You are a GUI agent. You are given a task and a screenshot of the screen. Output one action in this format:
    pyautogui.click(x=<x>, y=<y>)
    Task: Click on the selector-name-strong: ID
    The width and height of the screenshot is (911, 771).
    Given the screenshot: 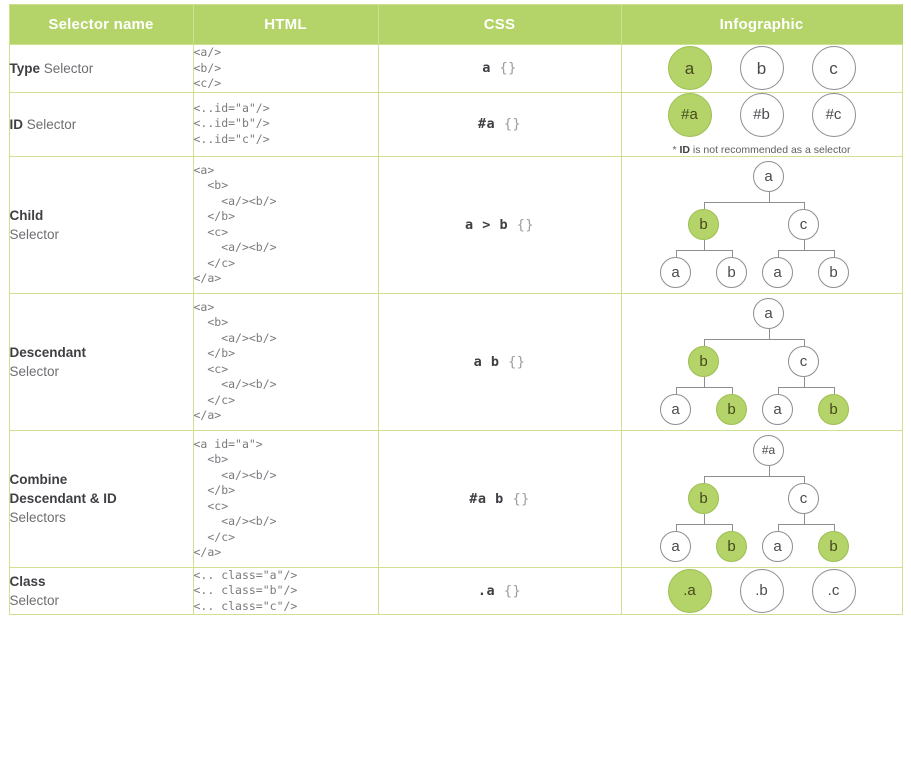 What is the action you would take?
    pyautogui.click(x=16, y=124)
    